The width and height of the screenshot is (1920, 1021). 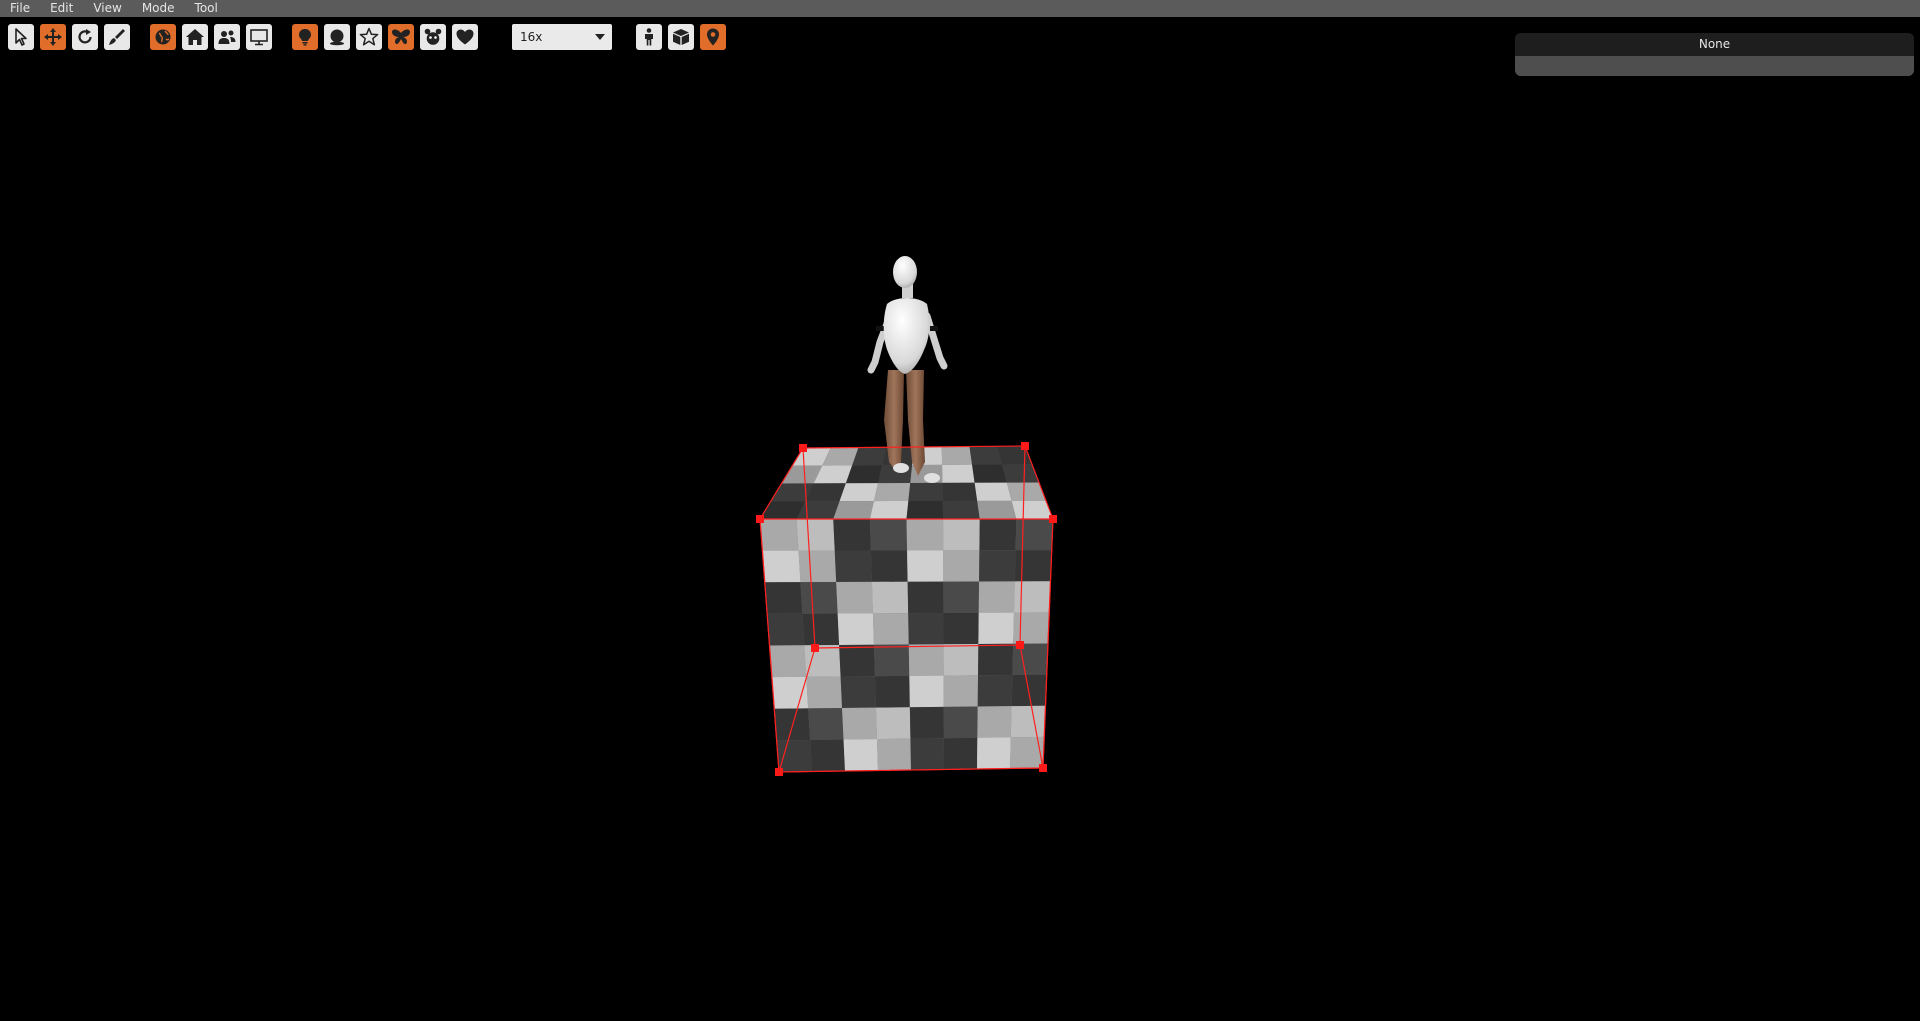 What do you see at coordinates (227, 37) in the screenshot?
I see `people-button` at bounding box center [227, 37].